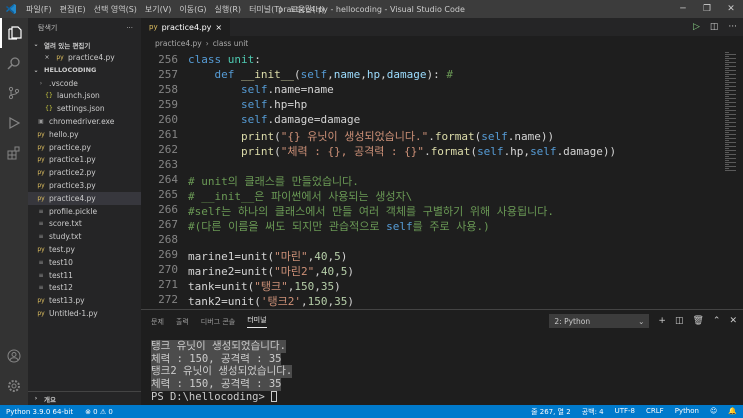 Image resolution: width=743 pixels, height=418 pixels. I want to click on json-file-icon: {}, so click(49, 96).